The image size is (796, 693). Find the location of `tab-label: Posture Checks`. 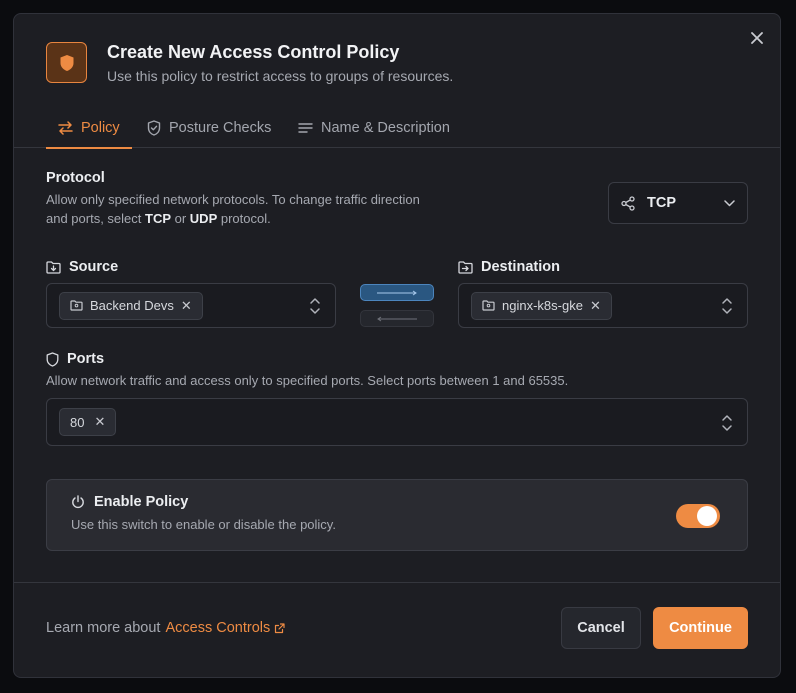

tab-label: Posture Checks is located at coordinates (220, 128).